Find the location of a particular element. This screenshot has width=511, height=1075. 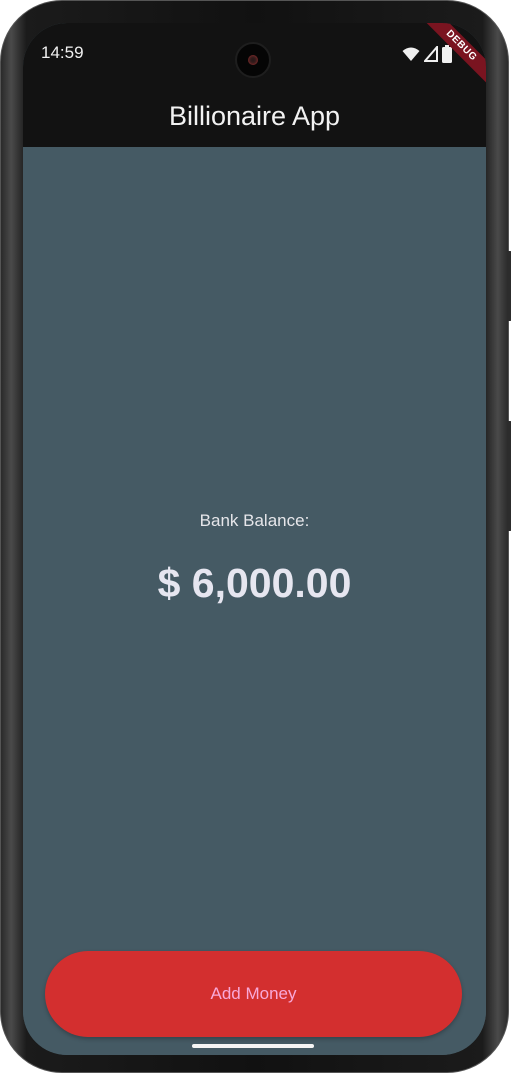

status-bar: 14:59 DEBUG is located at coordinates (254, 57).